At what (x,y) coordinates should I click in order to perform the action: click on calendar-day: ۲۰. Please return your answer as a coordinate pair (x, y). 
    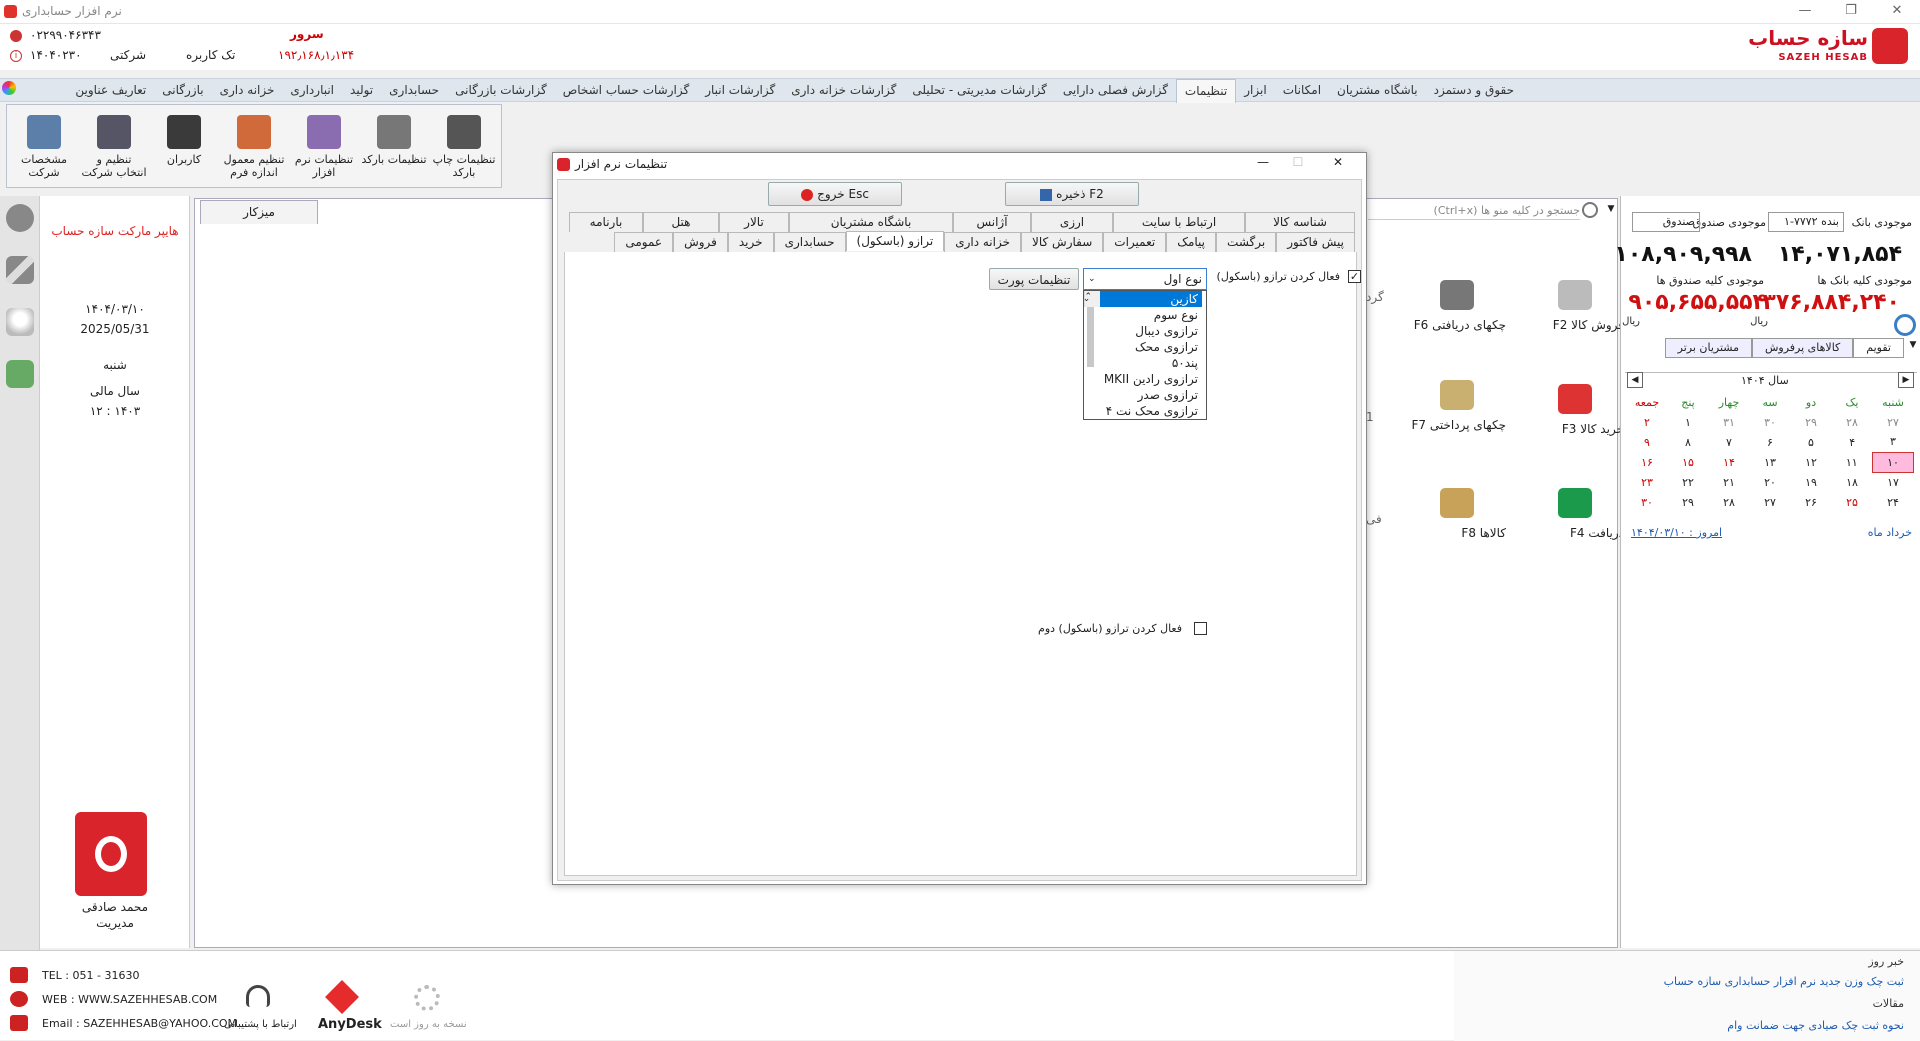
    Looking at the image, I should click on (1770, 482).